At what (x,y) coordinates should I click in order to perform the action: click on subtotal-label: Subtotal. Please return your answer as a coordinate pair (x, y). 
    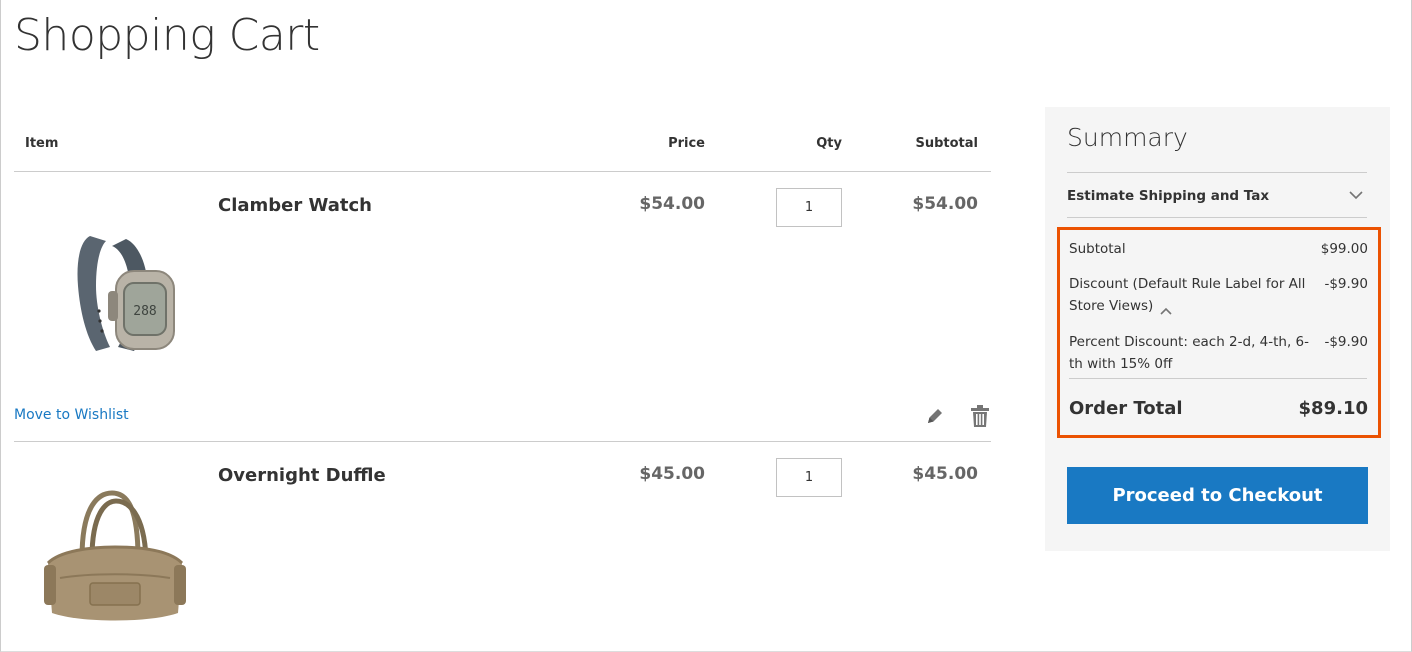
    Looking at the image, I should click on (1097, 249).